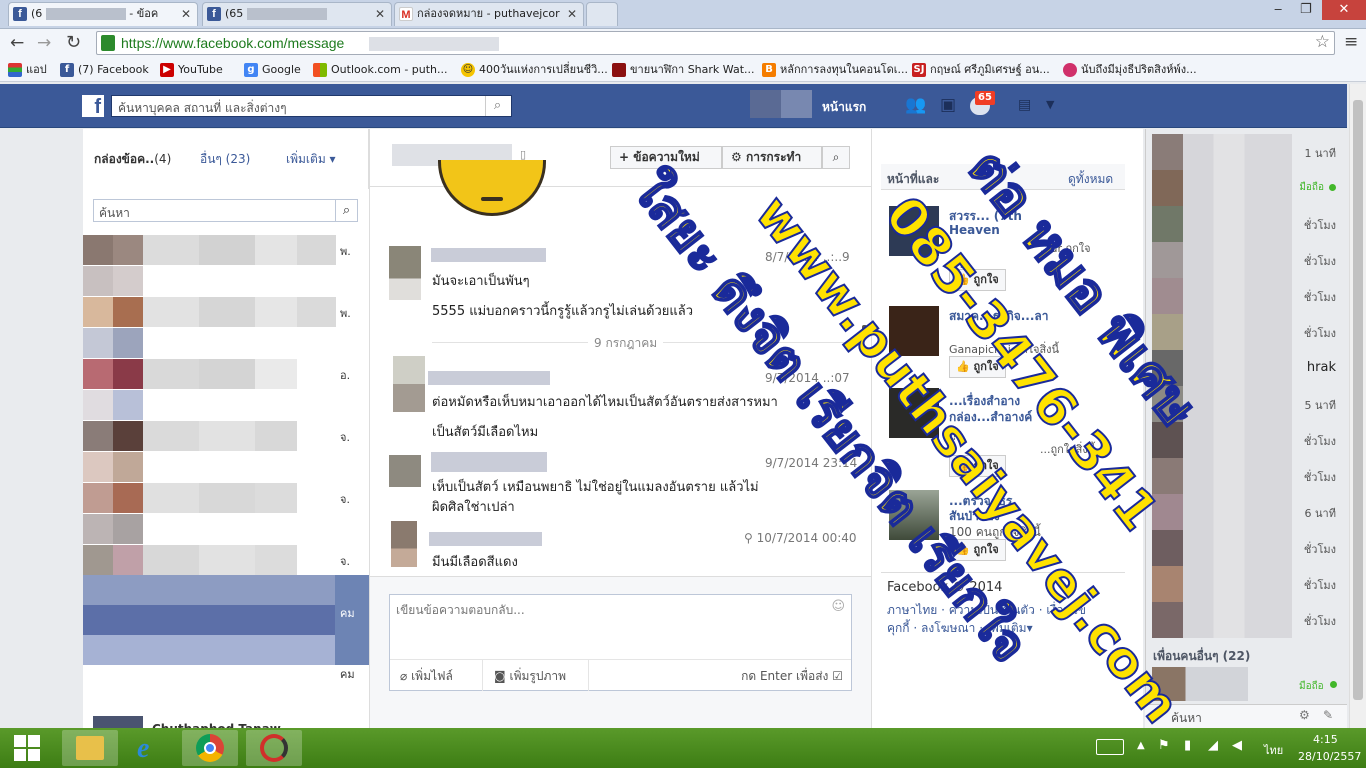  Describe the element at coordinates (272, 70) in the screenshot. I see `bookmark-google: g Google` at that location.